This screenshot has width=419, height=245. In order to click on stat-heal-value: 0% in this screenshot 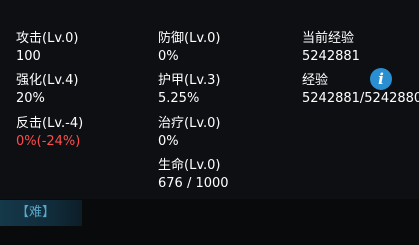, I will do `click(168, 141)`.